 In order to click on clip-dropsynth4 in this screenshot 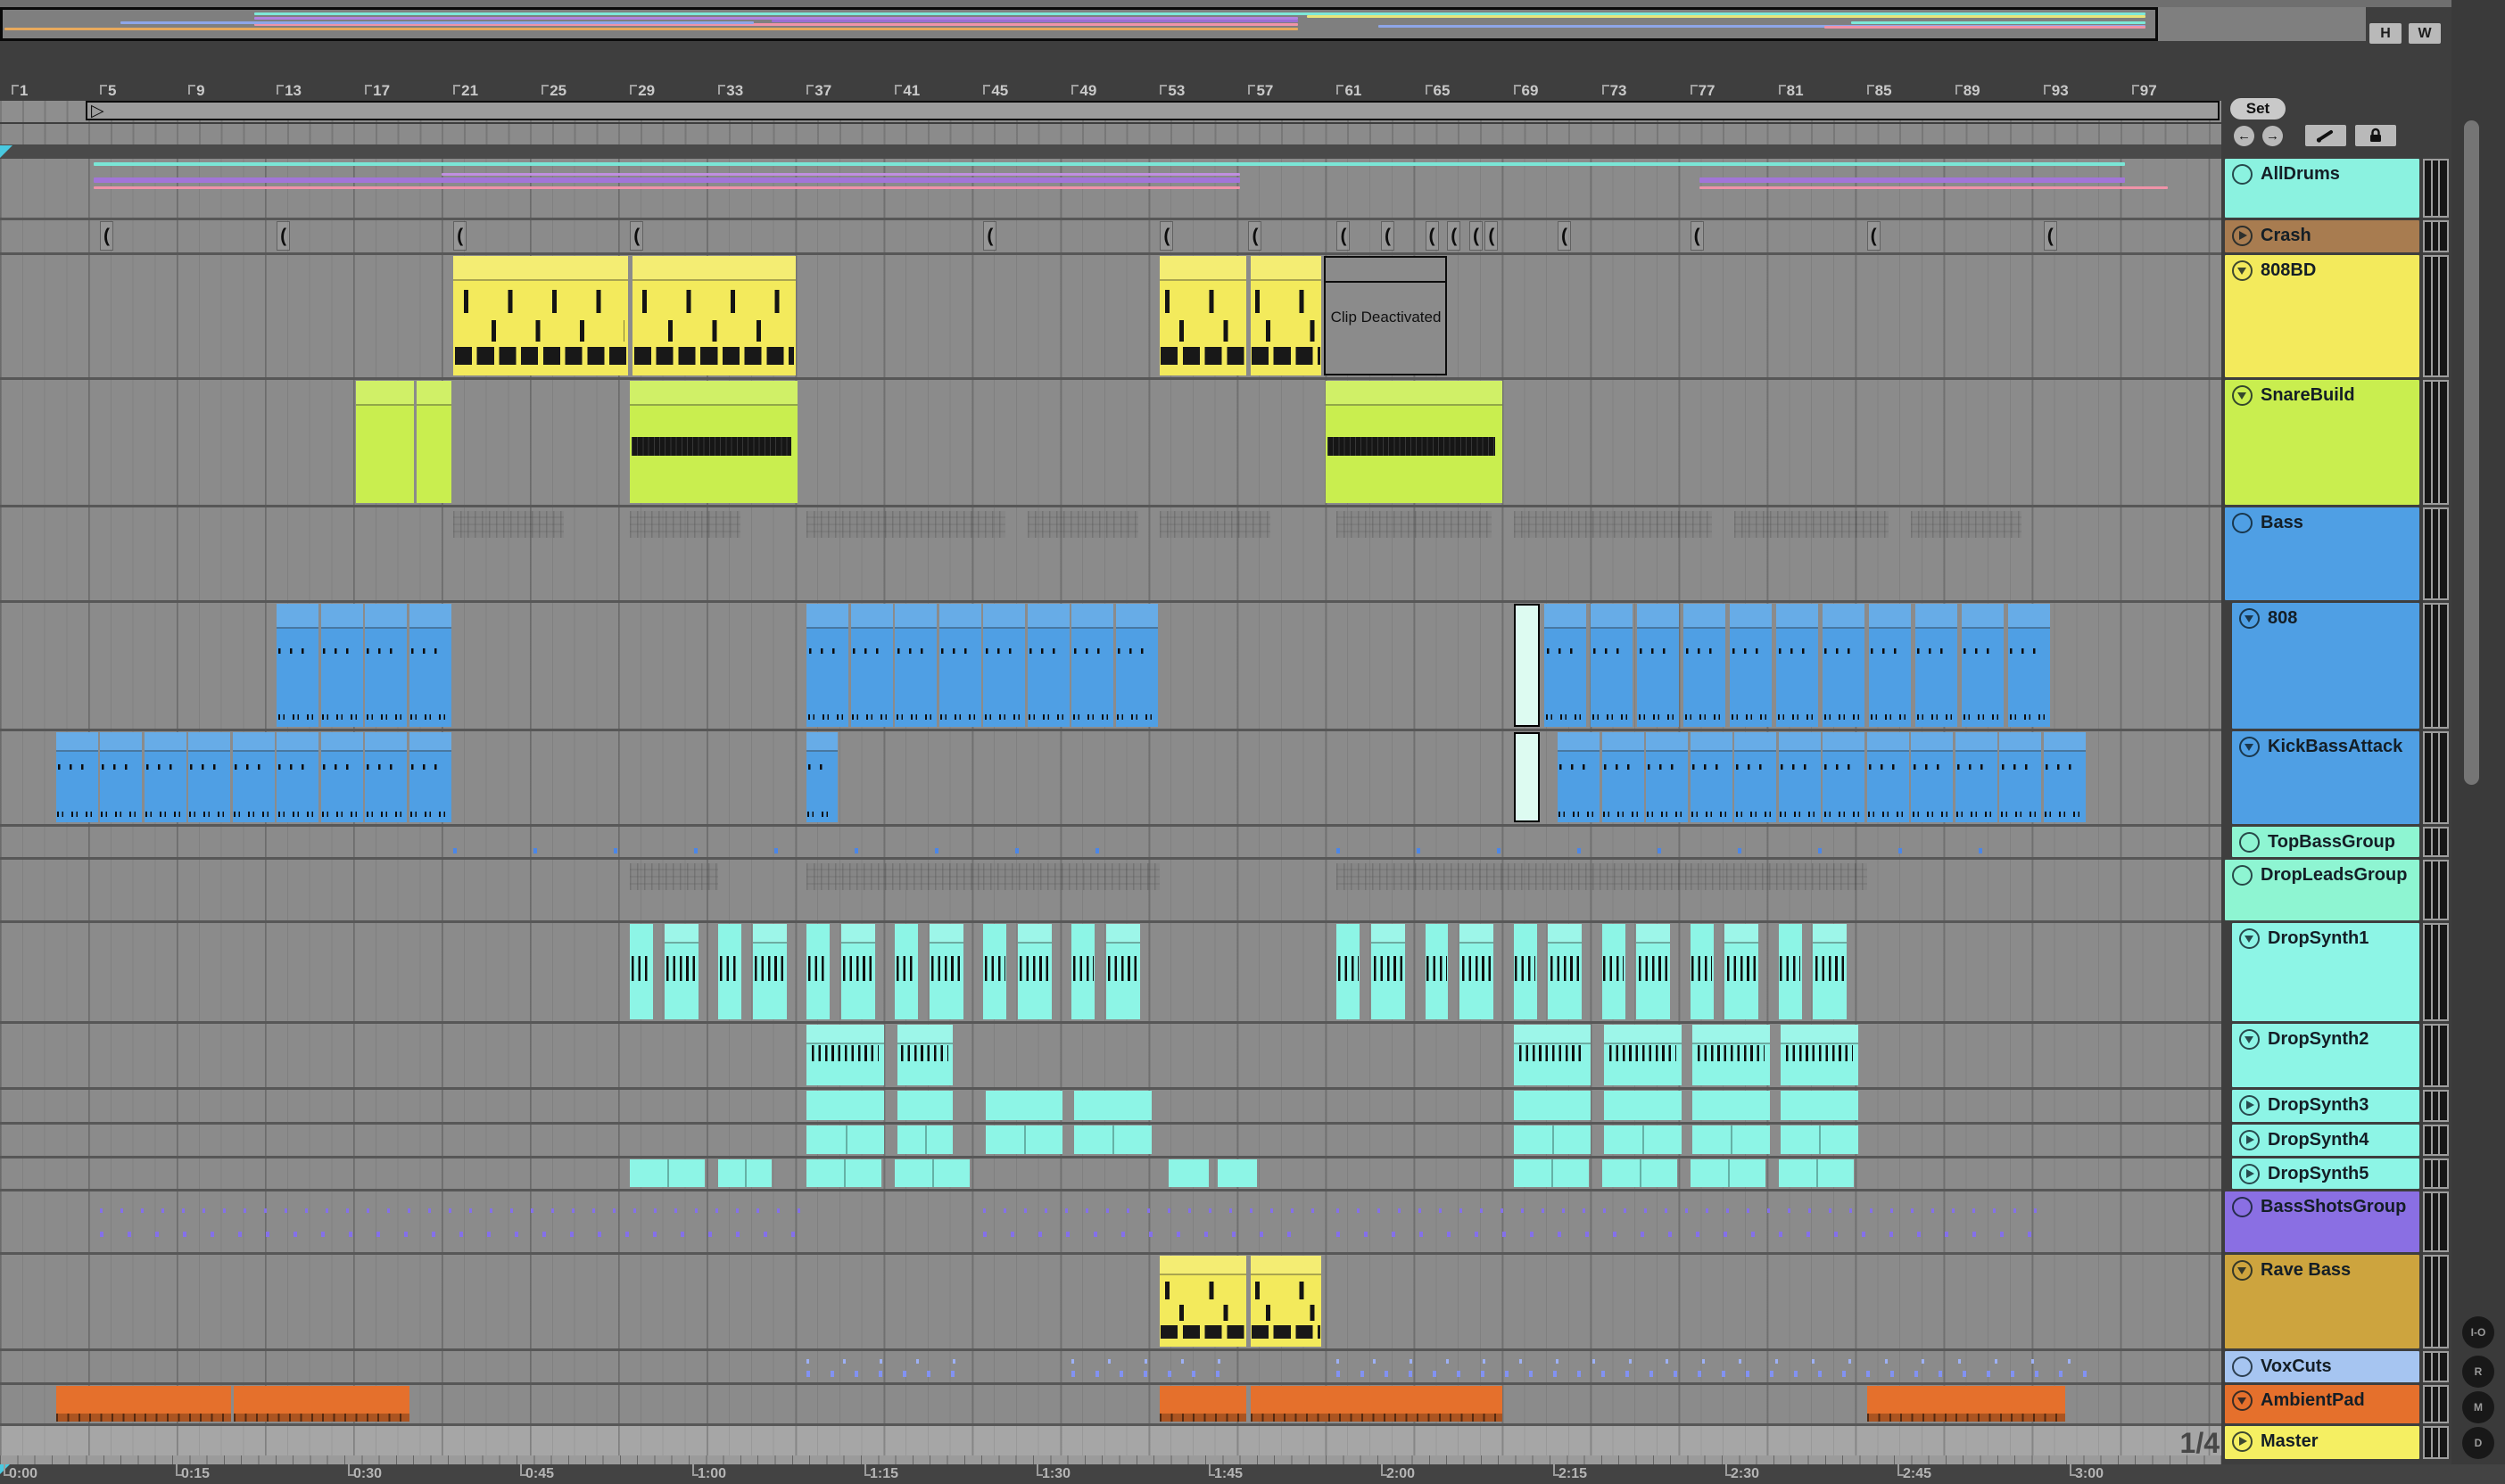, I will do `click(1820, 1140)`.